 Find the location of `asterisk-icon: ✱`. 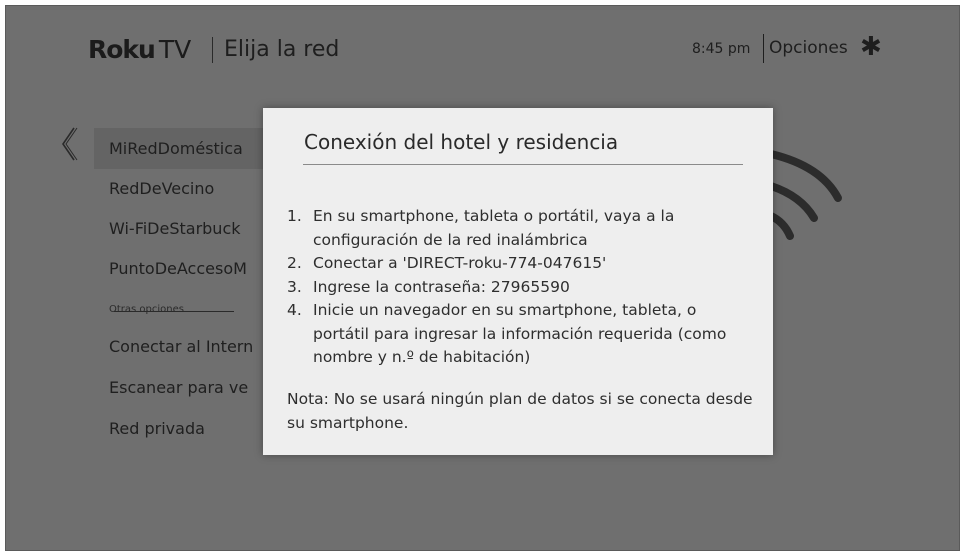

asterisk-icon: ✱ is located at coordinates (871, 47).